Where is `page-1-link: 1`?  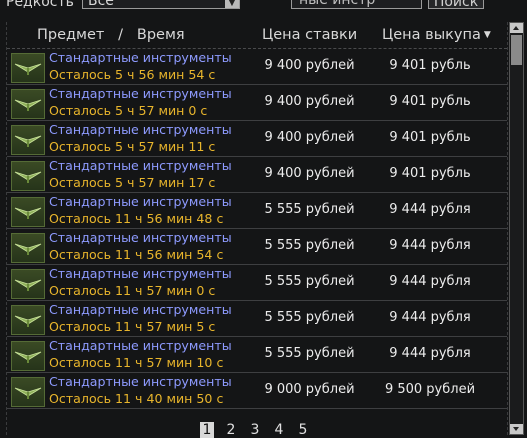 page-1-link: 1 is located at coordinates (207, 430).